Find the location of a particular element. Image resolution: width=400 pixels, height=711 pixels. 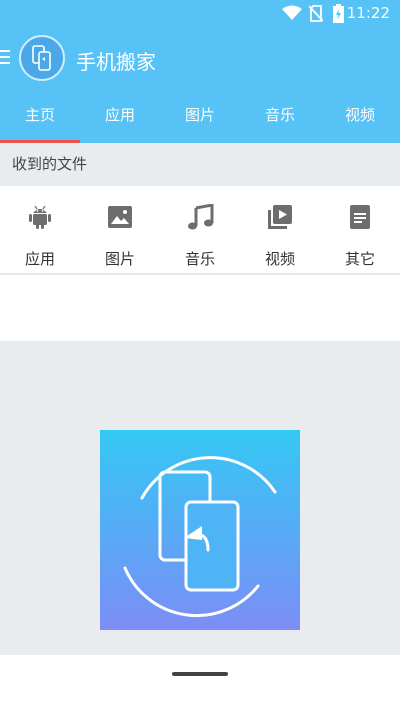

tab-apps: 应用 is located at coordinates (120, 116).